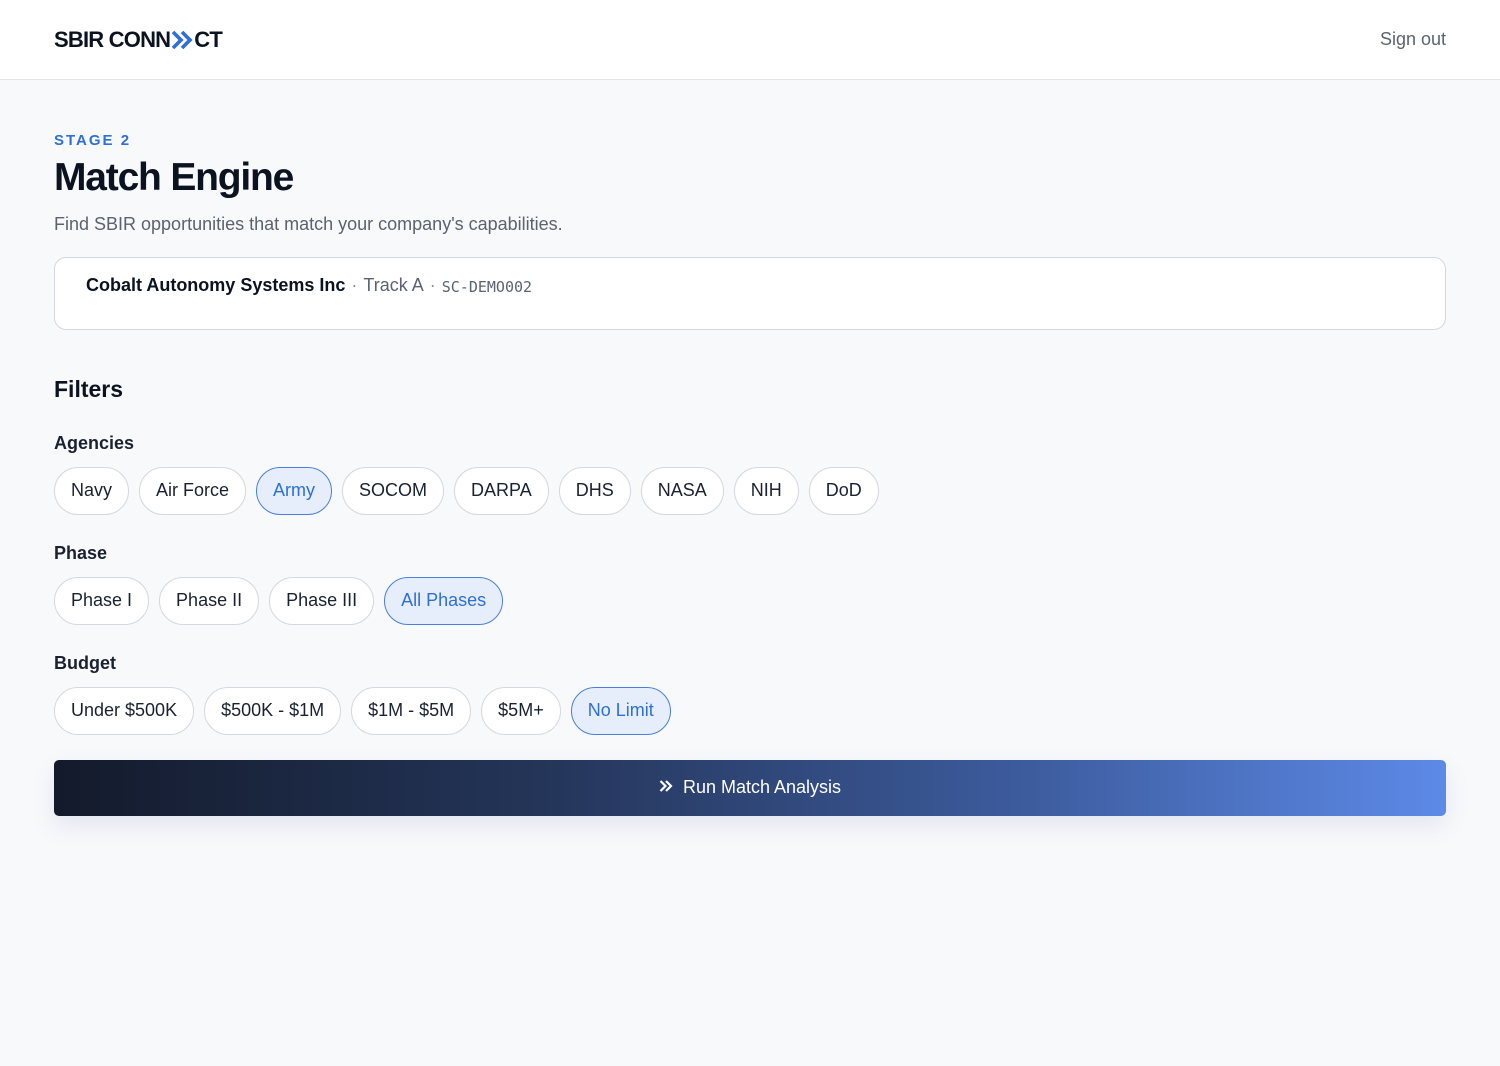  What do you see at coordinates (393, 490) in the screenshot?
I see `agency-pill-socom: SOCOM` at bounding box center [393, 490].